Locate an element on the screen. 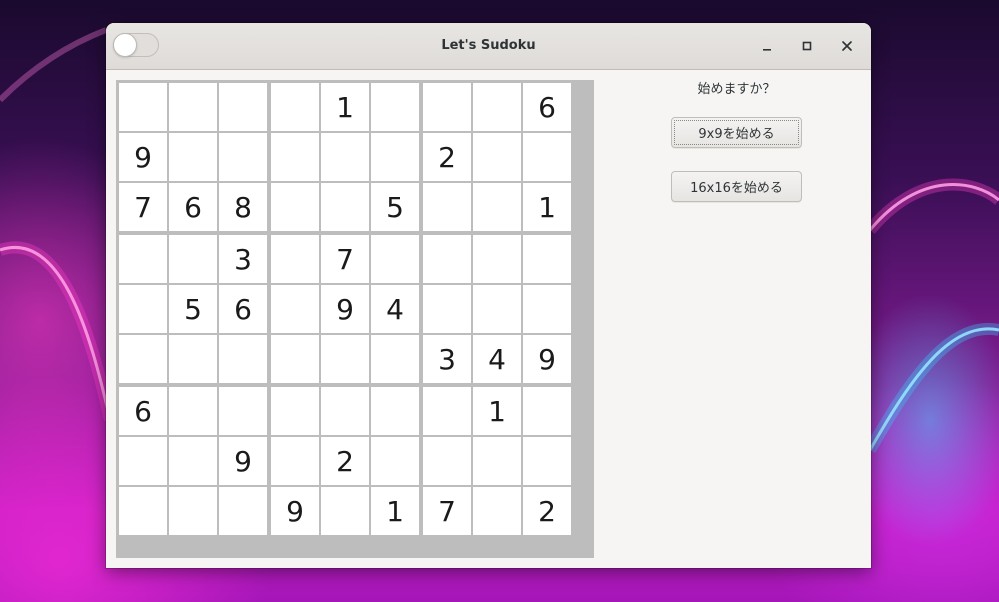 This screenshot has height=602, width=999. mode-toggle-switch is located at coordinates (136, 45).